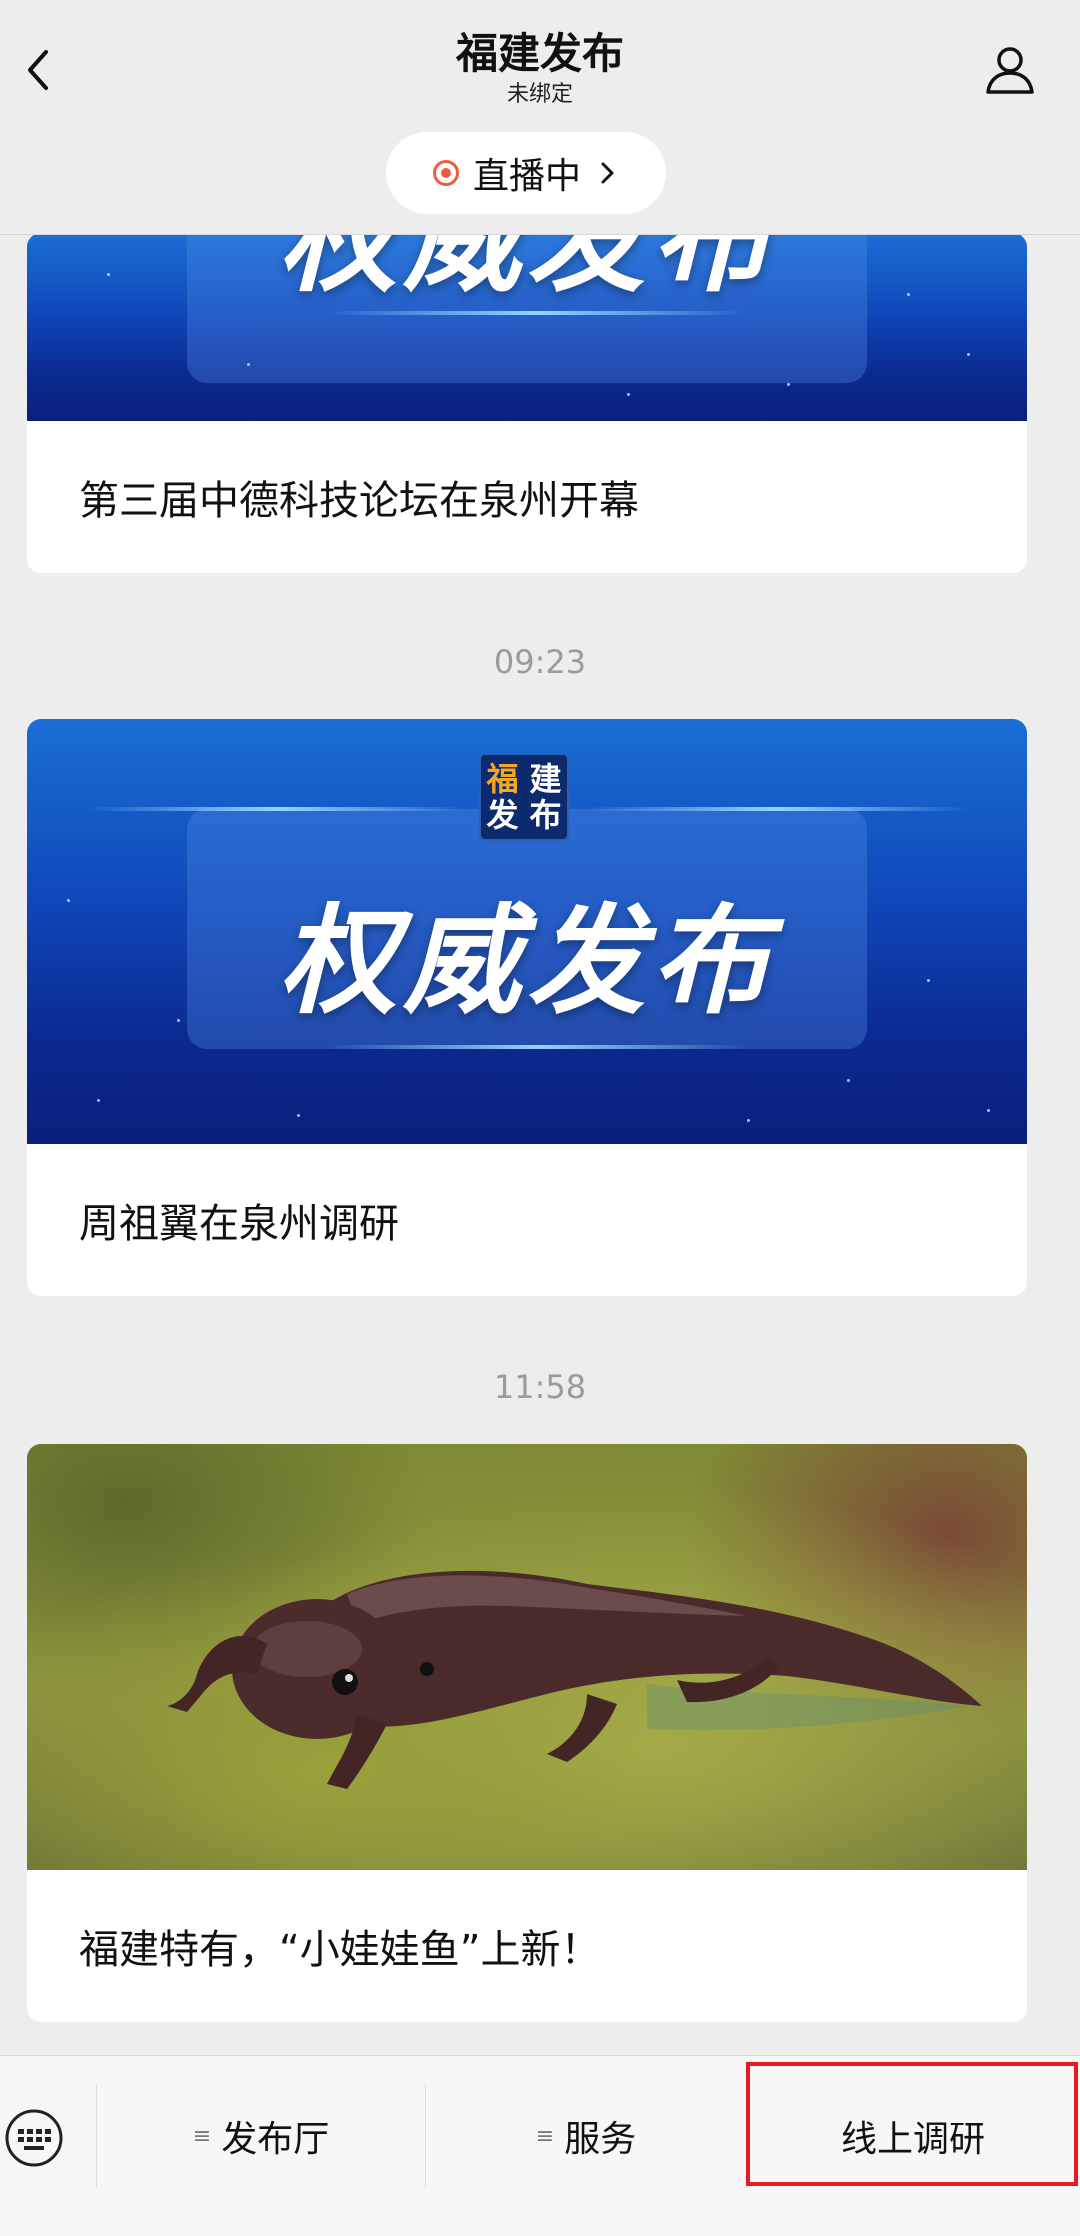  I want to click on article-title: 福建特有，“小娃娃鱼”上新！, so click(340, 1950).